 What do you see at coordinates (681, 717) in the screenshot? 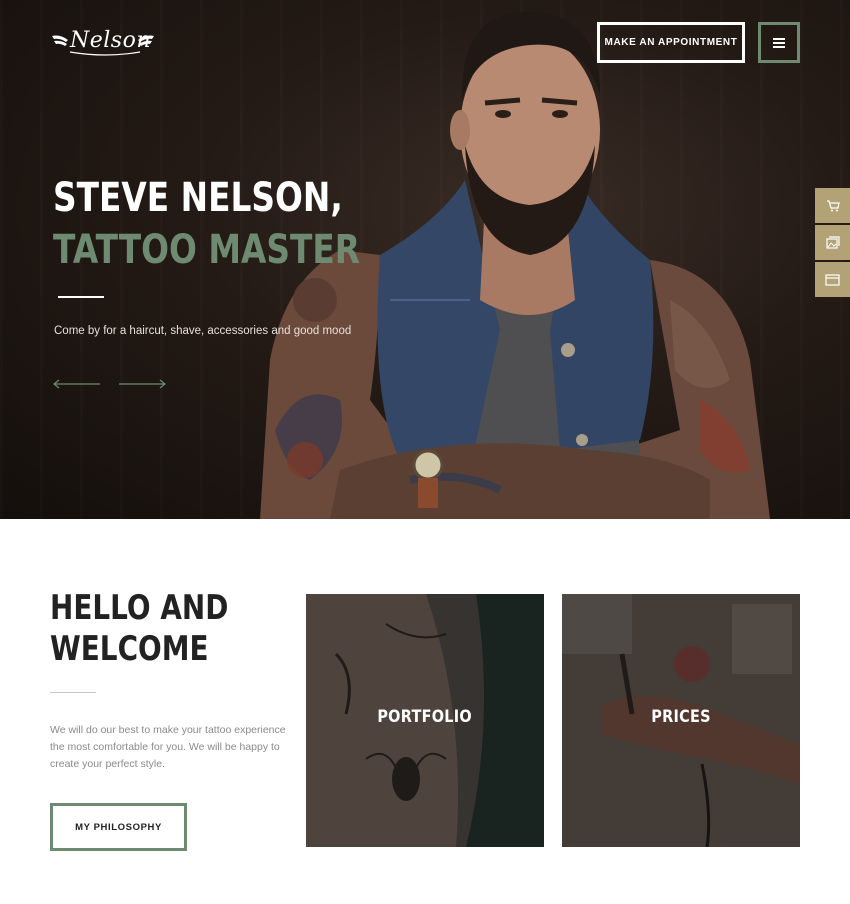
I see `prices-label: PRICES` at bounding box center [681, 717].